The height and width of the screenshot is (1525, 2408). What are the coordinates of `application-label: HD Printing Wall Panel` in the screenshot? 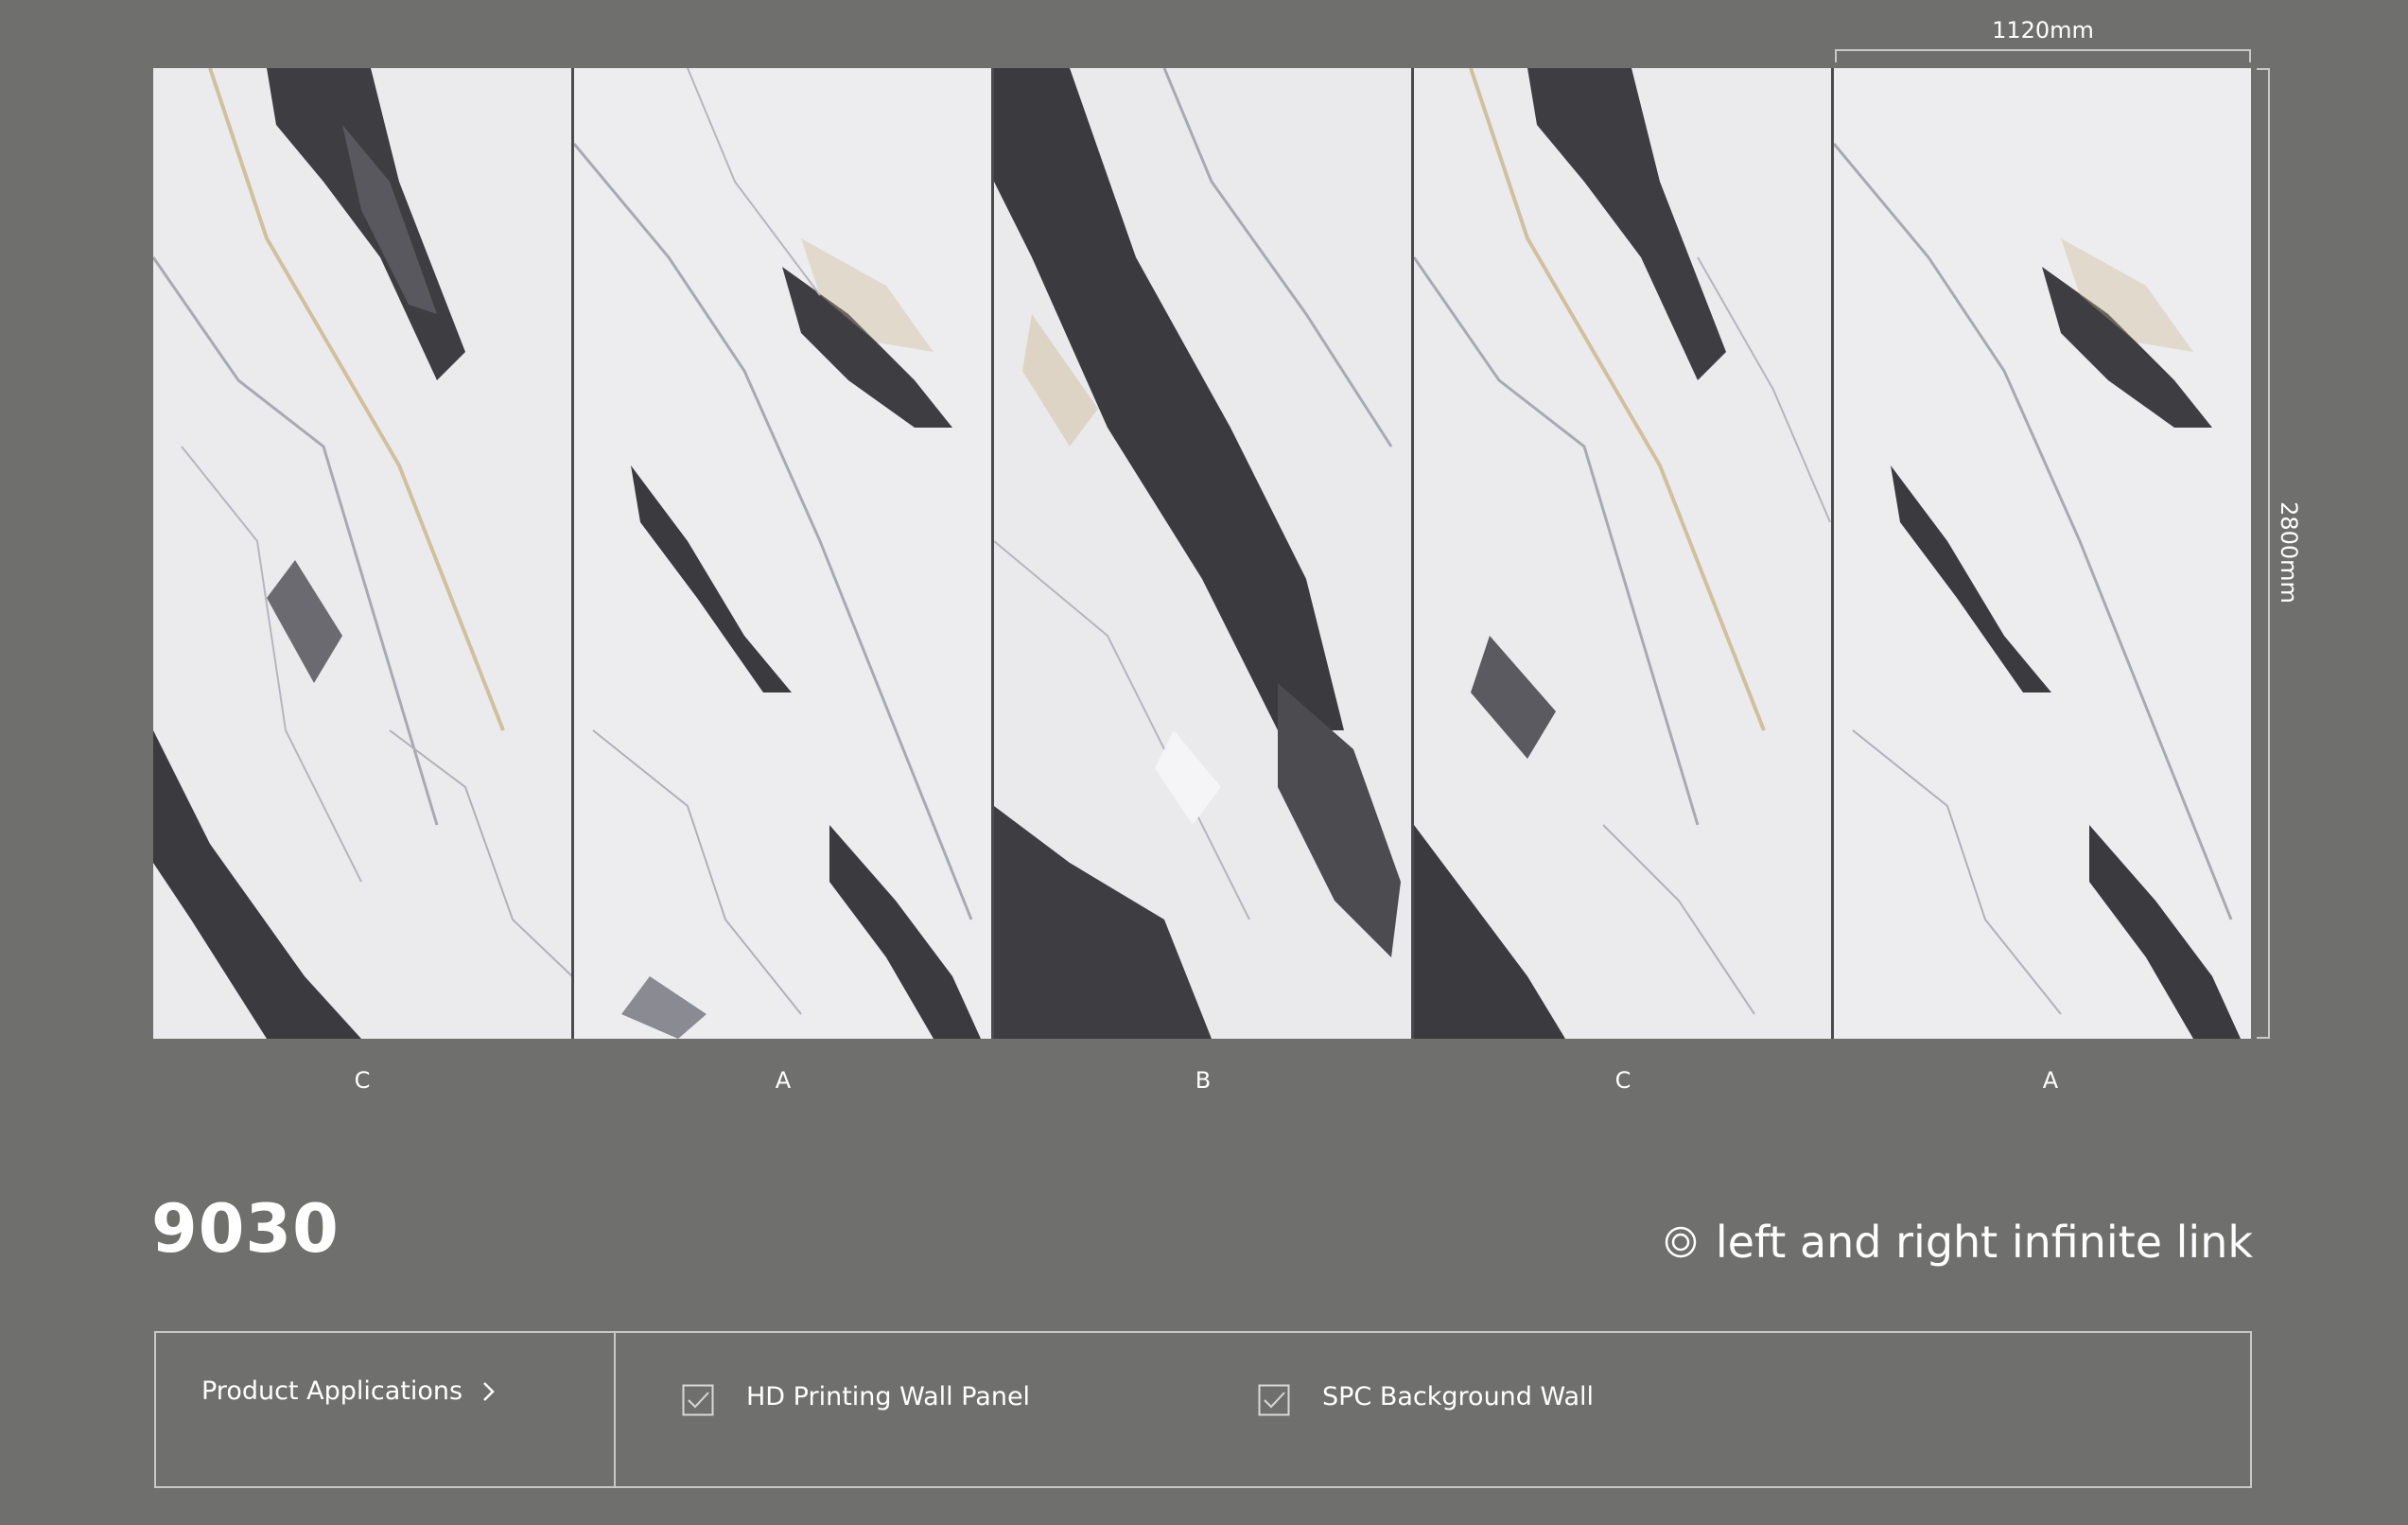 It's located at (888, 1396).